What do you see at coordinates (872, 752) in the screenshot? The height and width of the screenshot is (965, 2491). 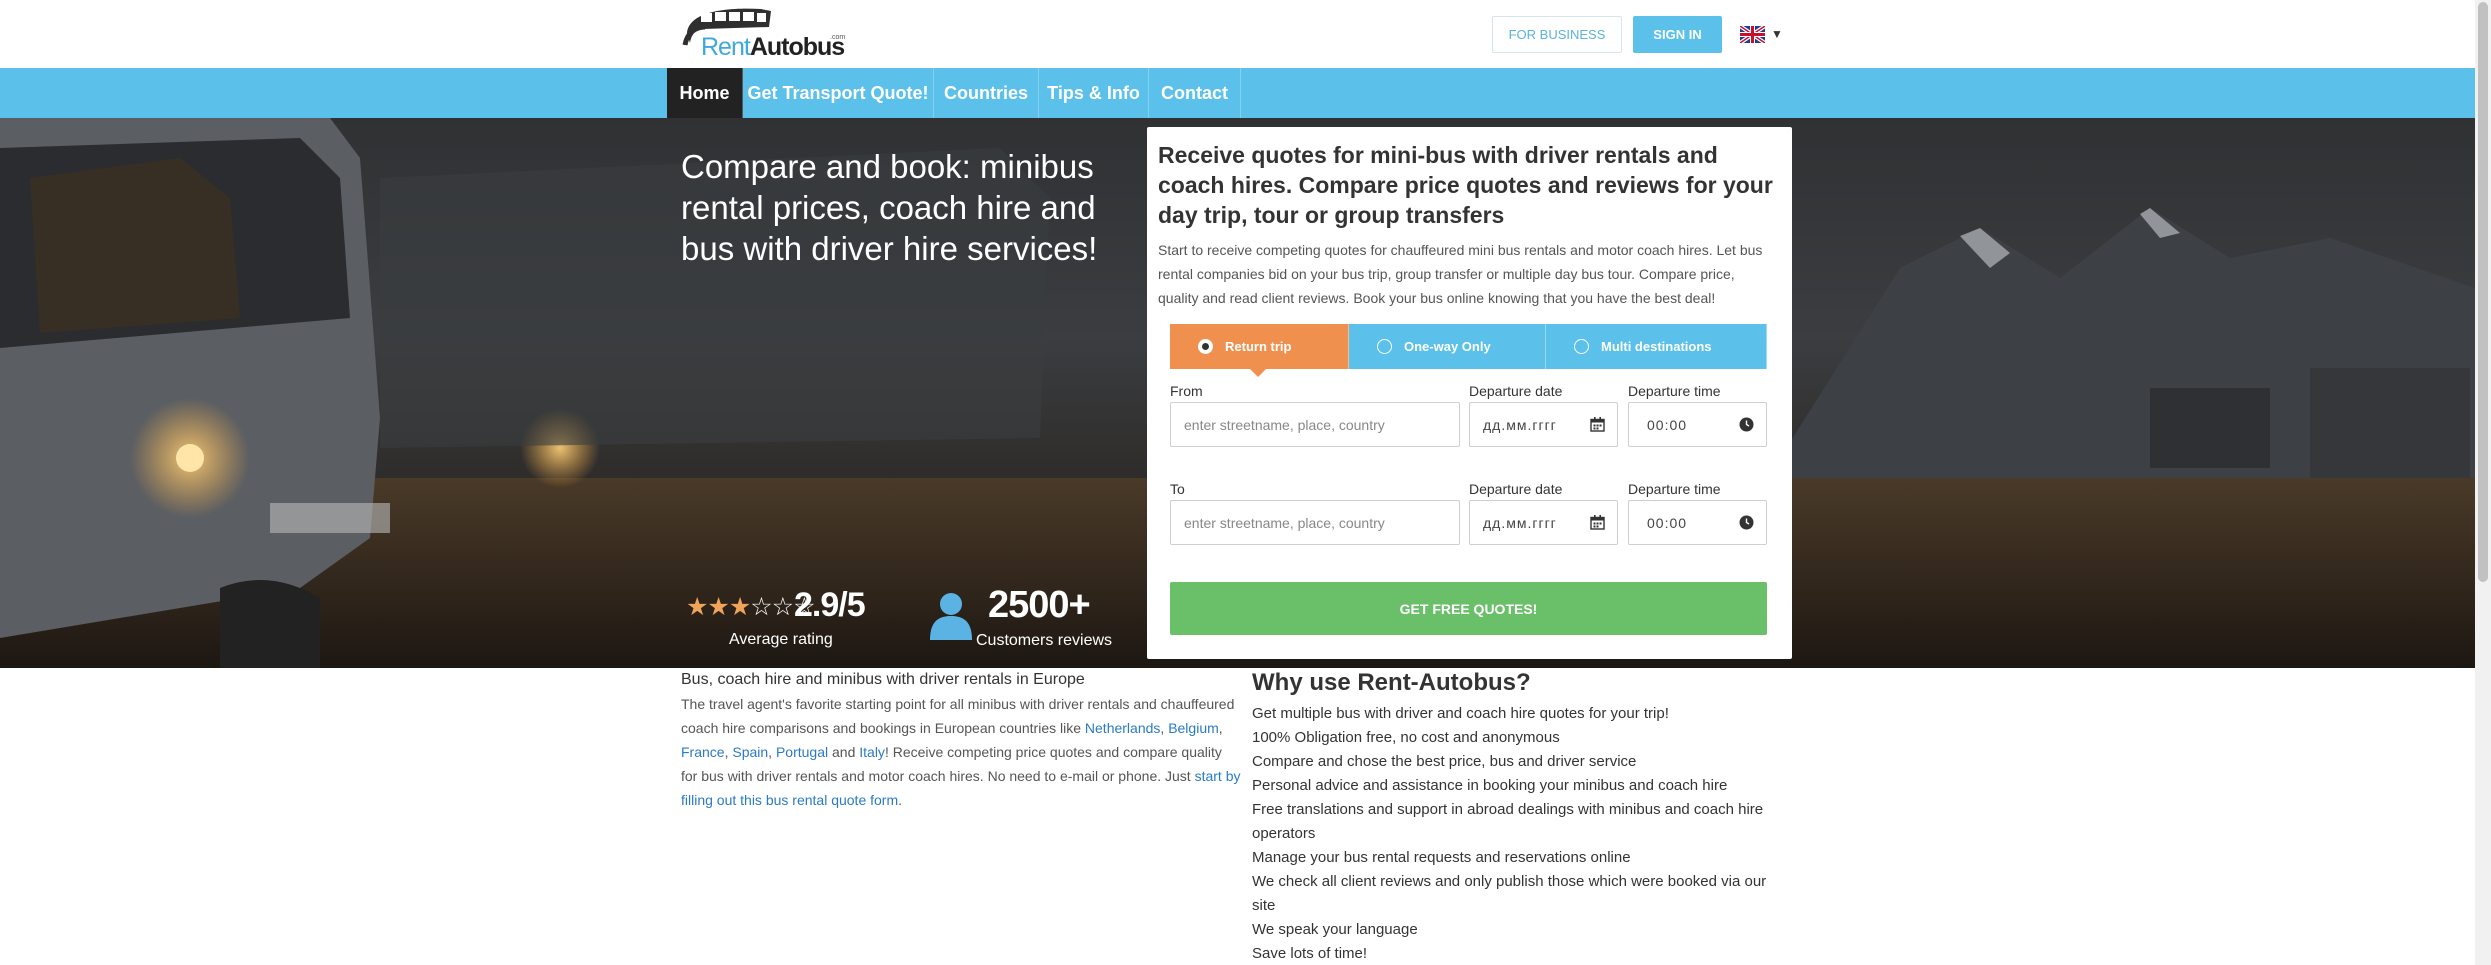 I see `link-italy: Italy` at bounding box center [872, 752].